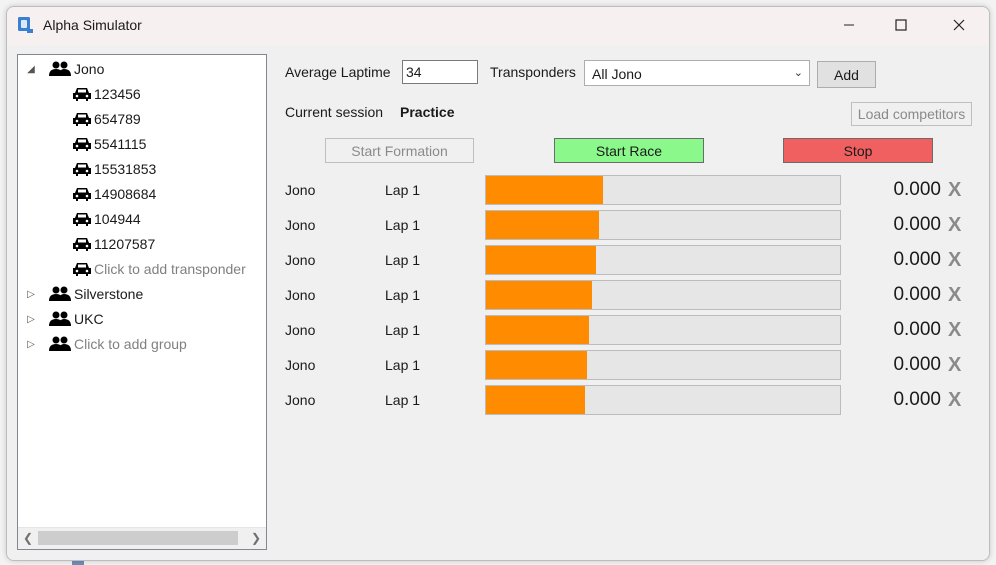 The image size is (996, 565). I want to click on stop-button: Stop, so click(858, 150).